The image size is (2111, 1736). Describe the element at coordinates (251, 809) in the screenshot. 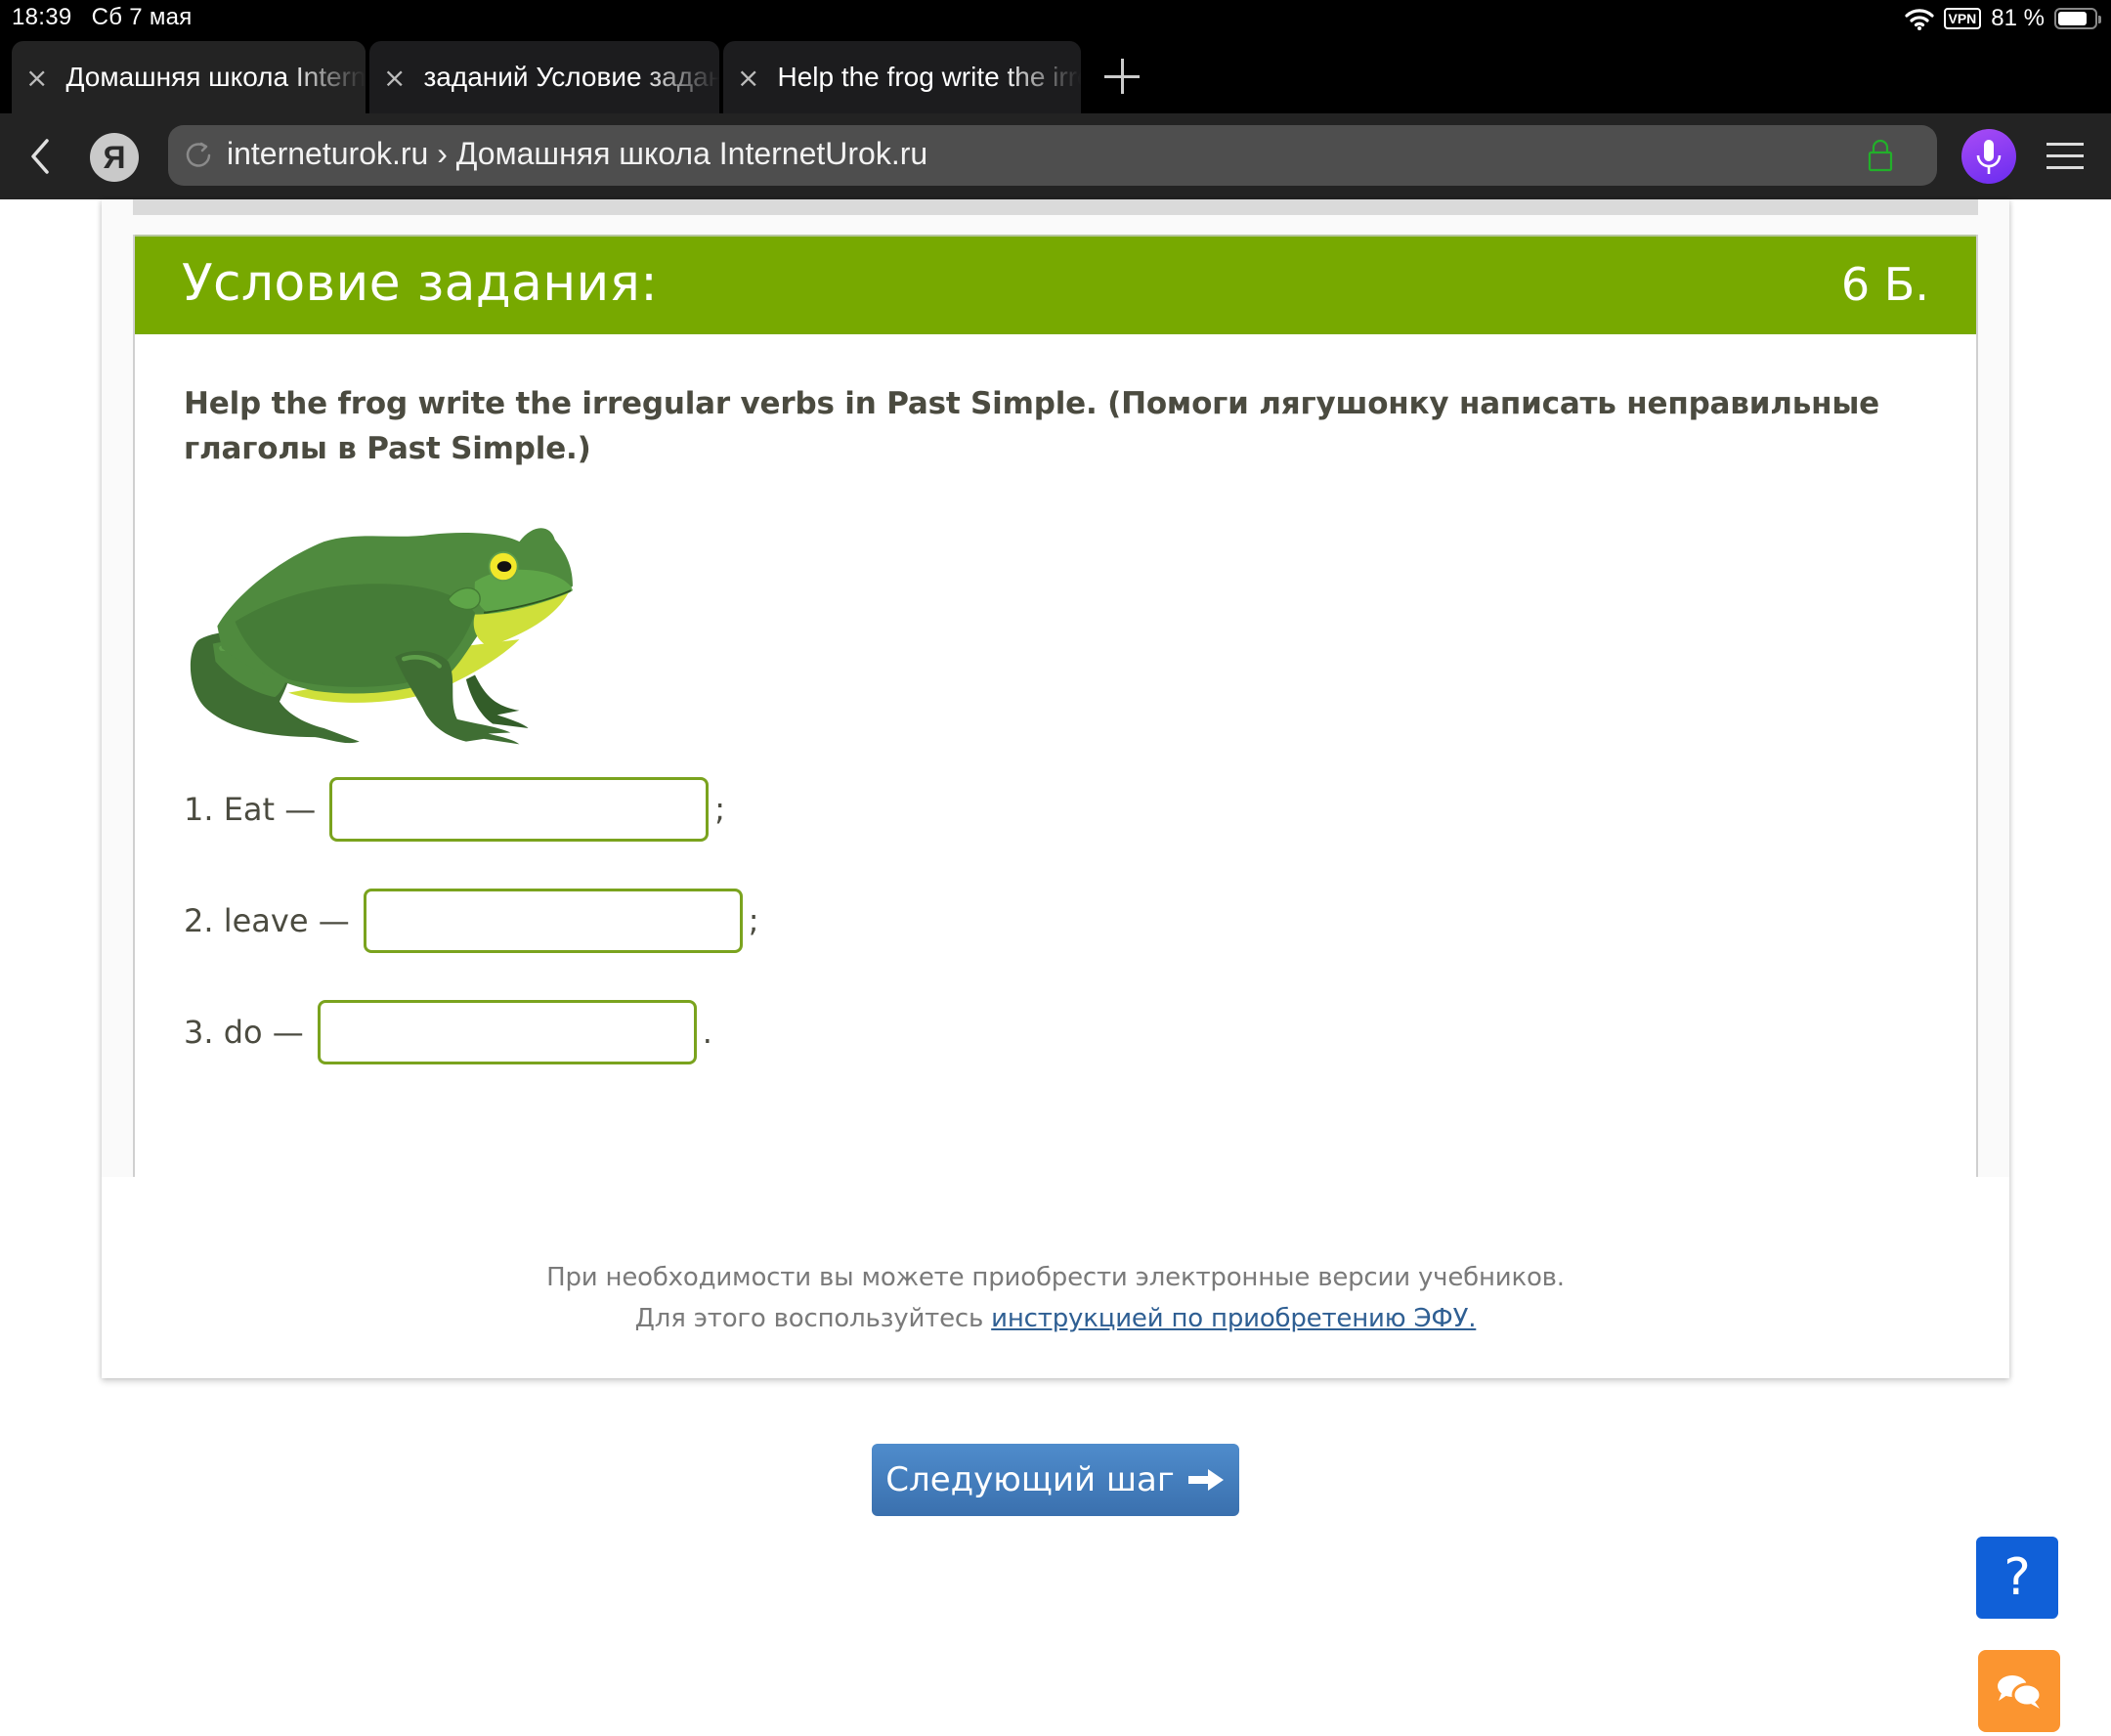

I see `question-label: 1. Eat —` at that location.